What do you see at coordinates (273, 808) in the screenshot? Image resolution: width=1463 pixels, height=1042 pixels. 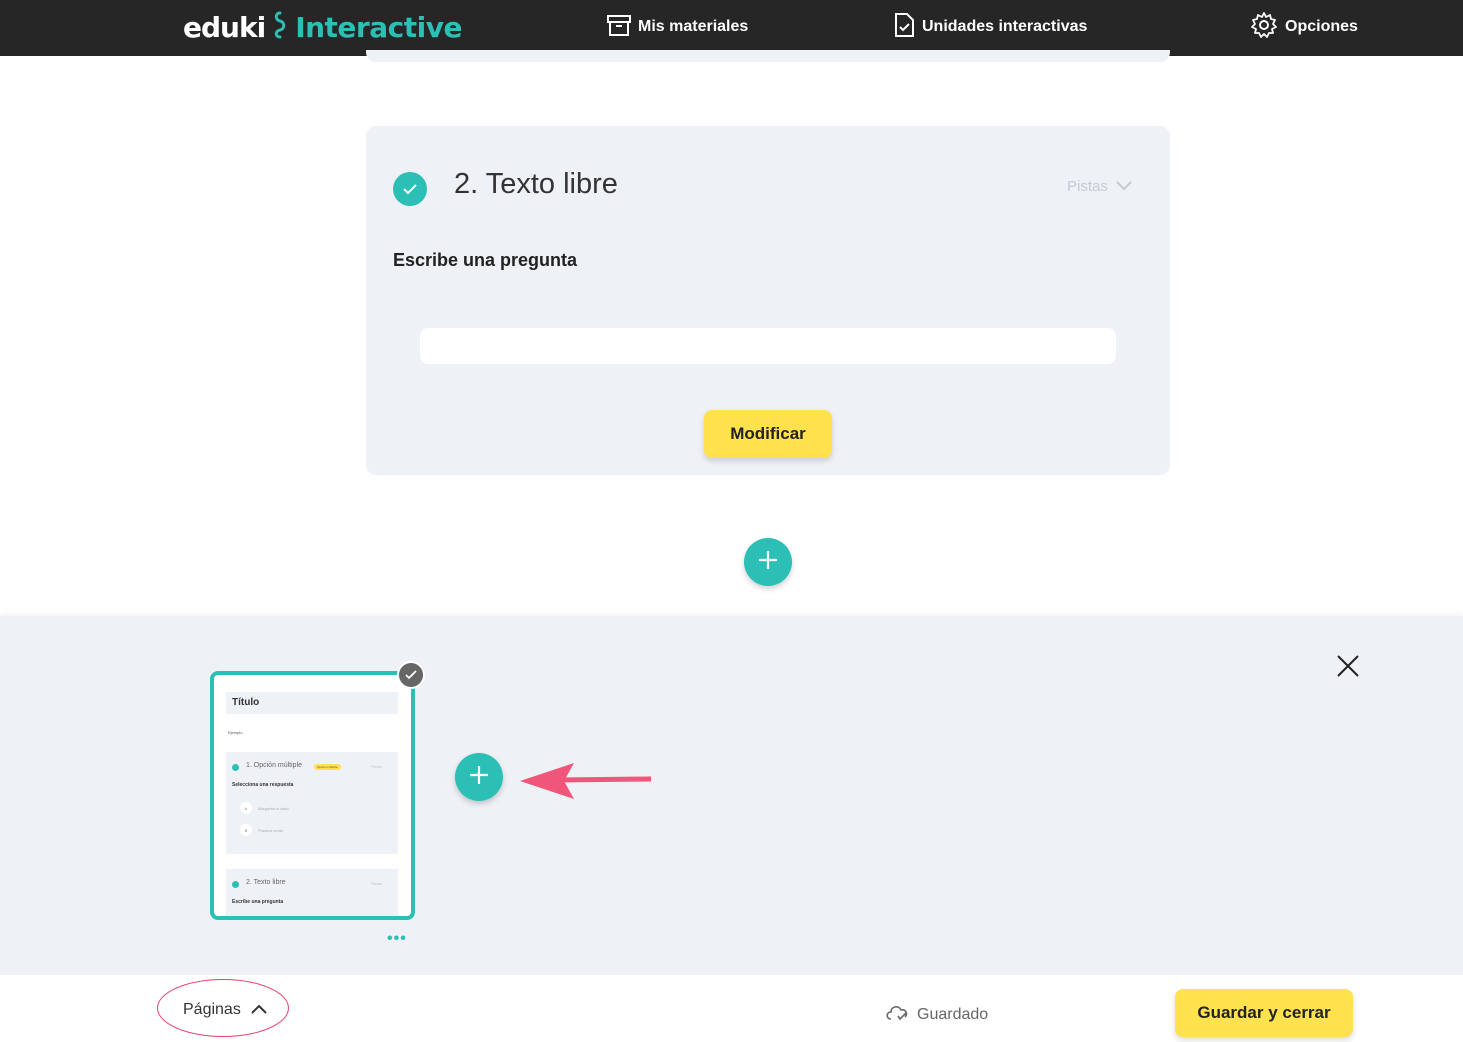 I see `thumbnail-option-a-text: Margarita el salto` at bounding box center [273, 808].